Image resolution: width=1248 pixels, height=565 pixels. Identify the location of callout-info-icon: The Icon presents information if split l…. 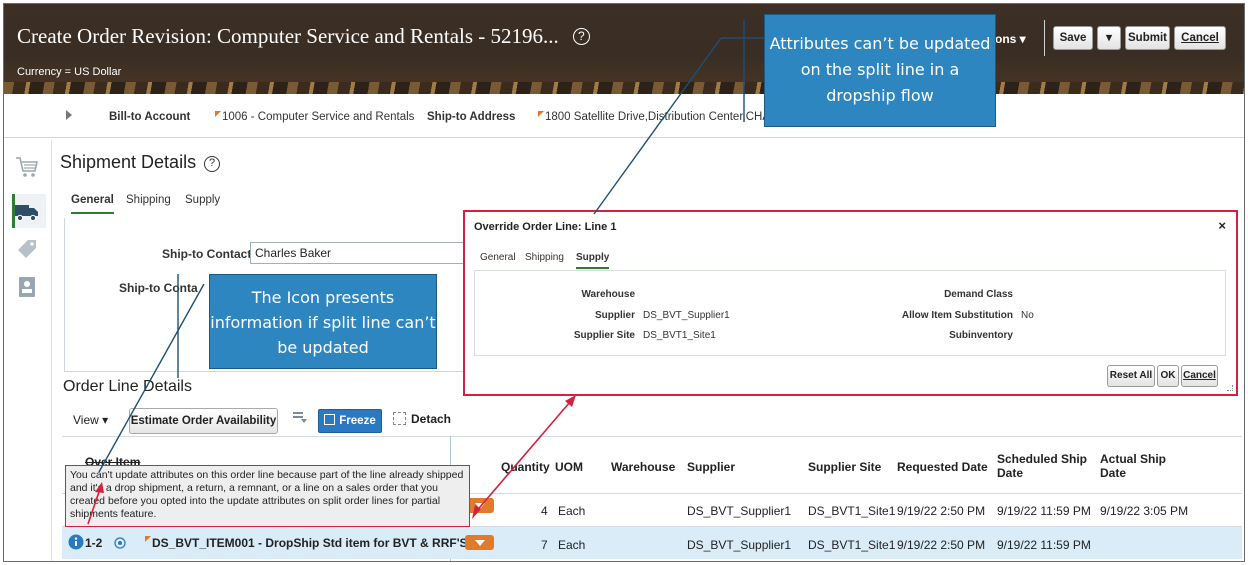
(323, 321).